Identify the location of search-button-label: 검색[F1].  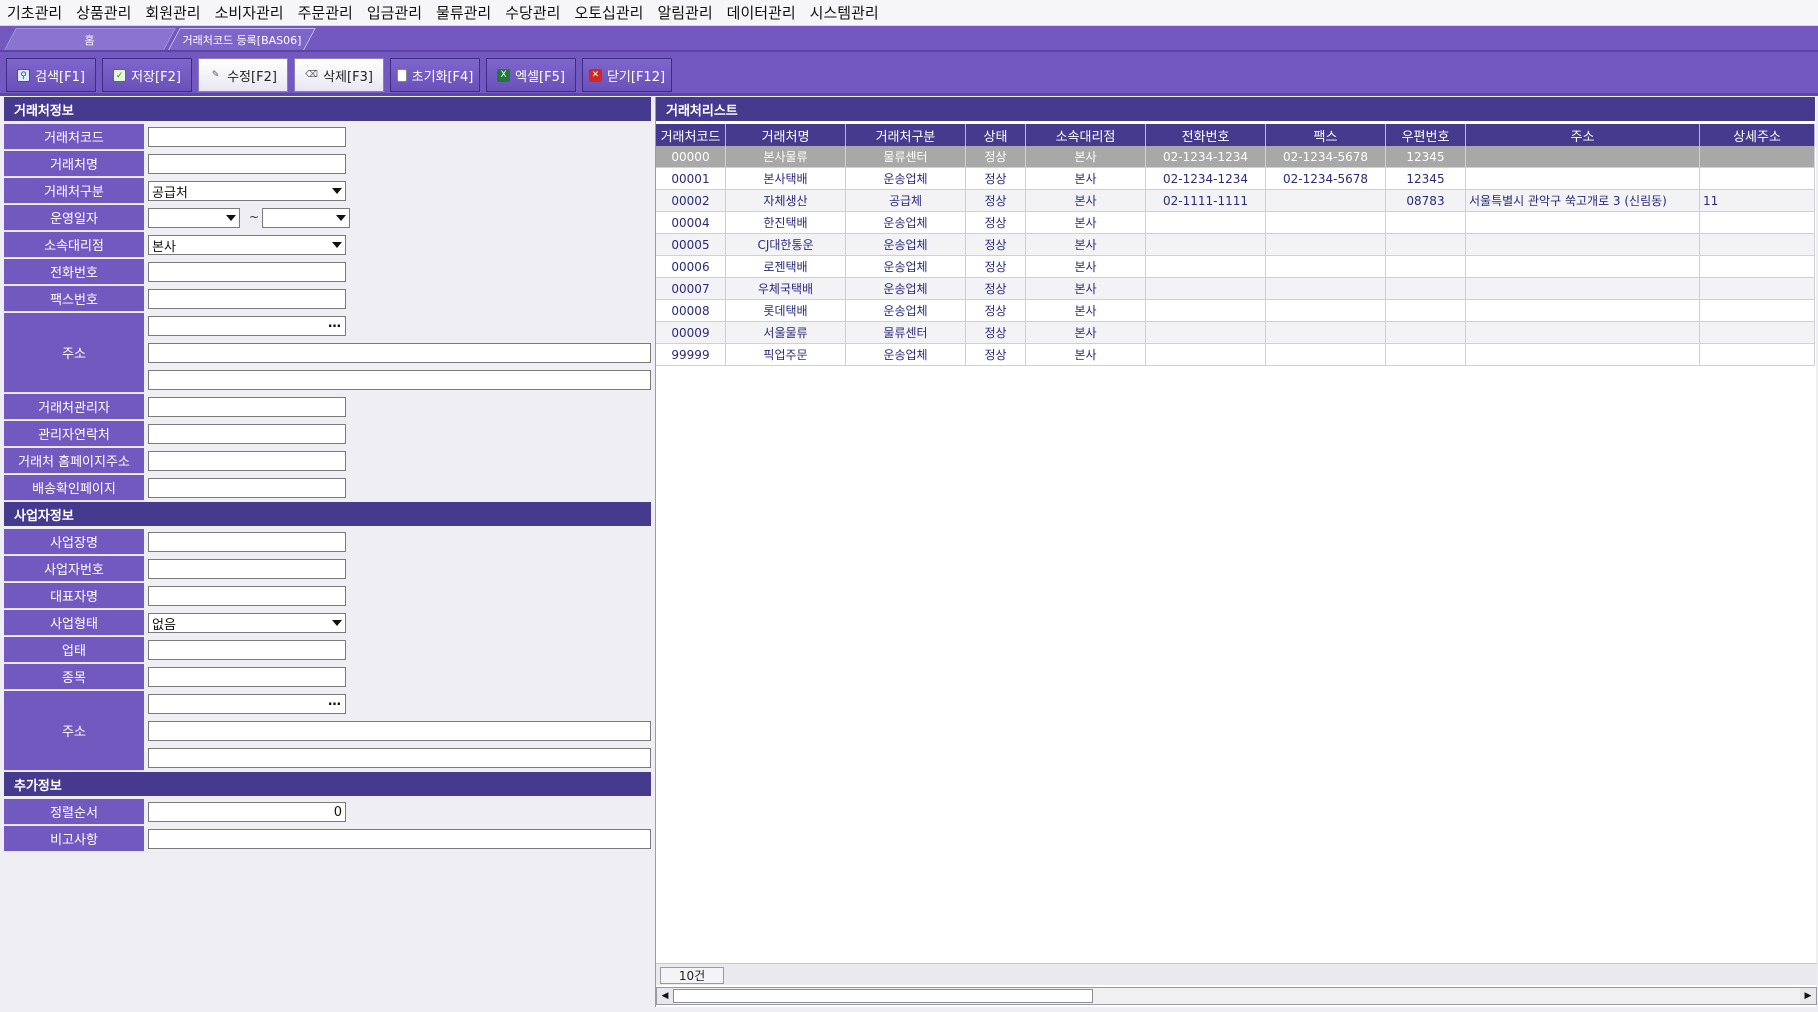
(60, 77).